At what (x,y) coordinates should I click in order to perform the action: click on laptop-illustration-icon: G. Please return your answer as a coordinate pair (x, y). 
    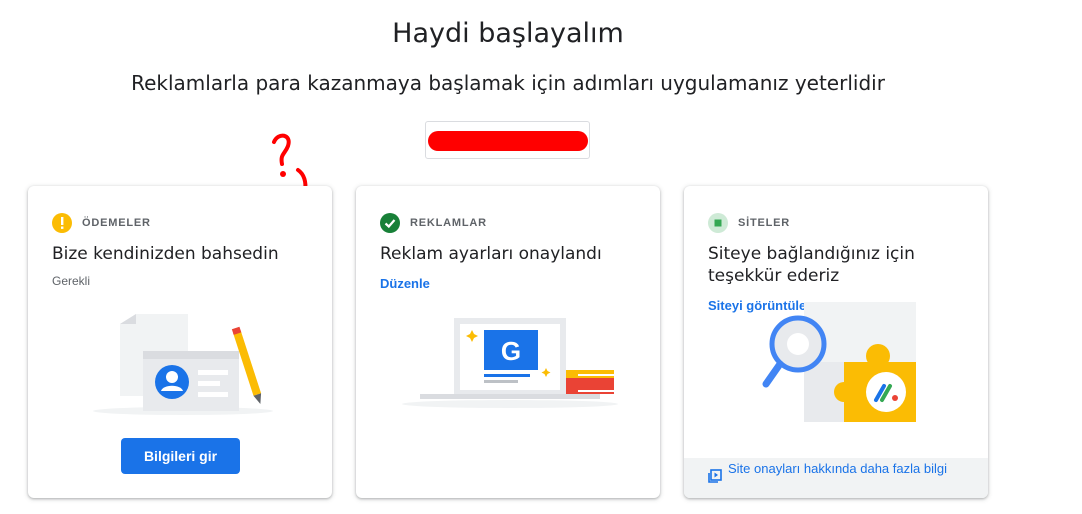
    Looking at the image, I should click on (510, 363).